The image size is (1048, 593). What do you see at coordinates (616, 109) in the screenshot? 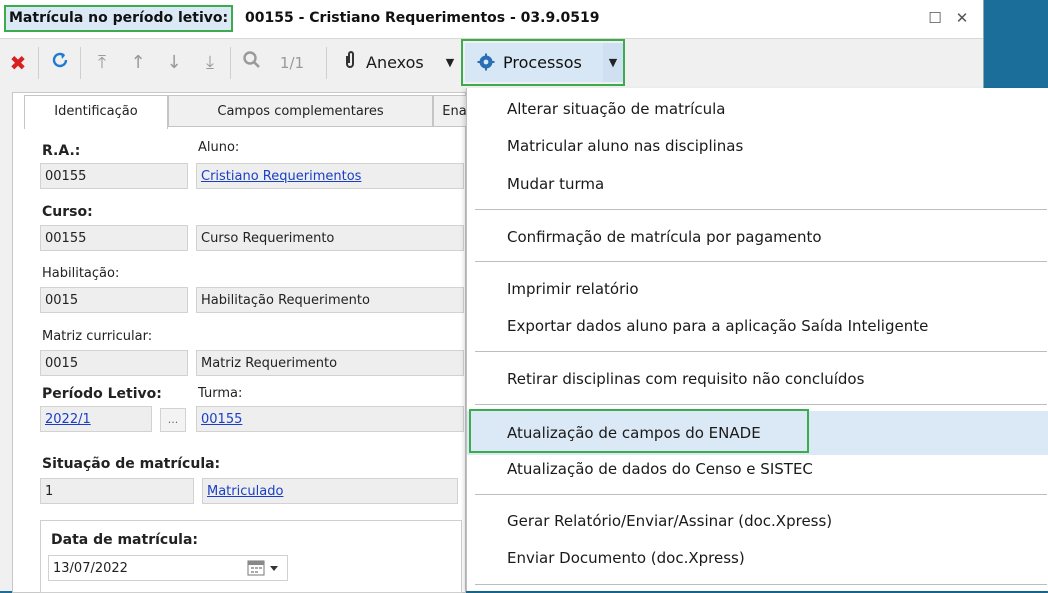
I see `menu-item-alterar-situacao: Alterar situação de matrícula` at bounding box center [616, 109].